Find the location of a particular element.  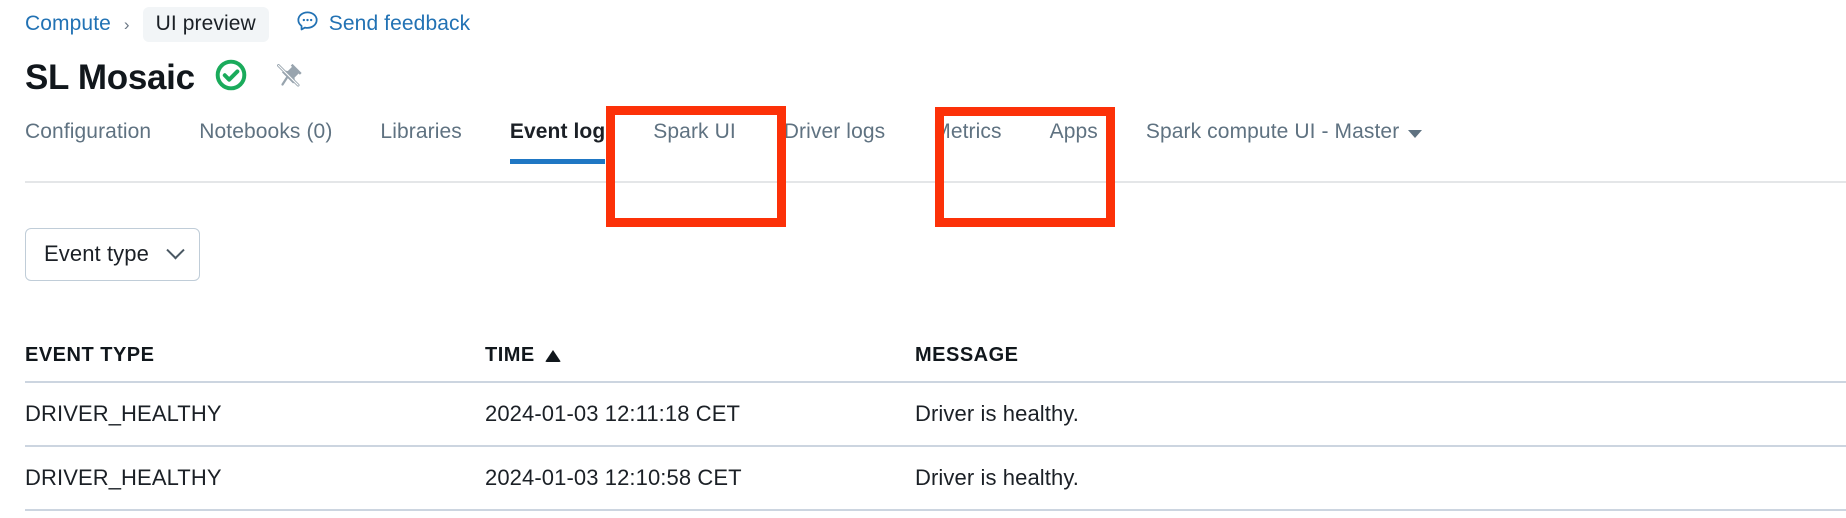

cell-time: 2024-01-03 12:11:18 CET is located at coordinates (613, 413).